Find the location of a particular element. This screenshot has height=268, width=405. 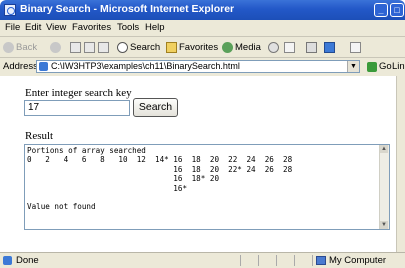

media-icon is located at coordinates (227, 47).